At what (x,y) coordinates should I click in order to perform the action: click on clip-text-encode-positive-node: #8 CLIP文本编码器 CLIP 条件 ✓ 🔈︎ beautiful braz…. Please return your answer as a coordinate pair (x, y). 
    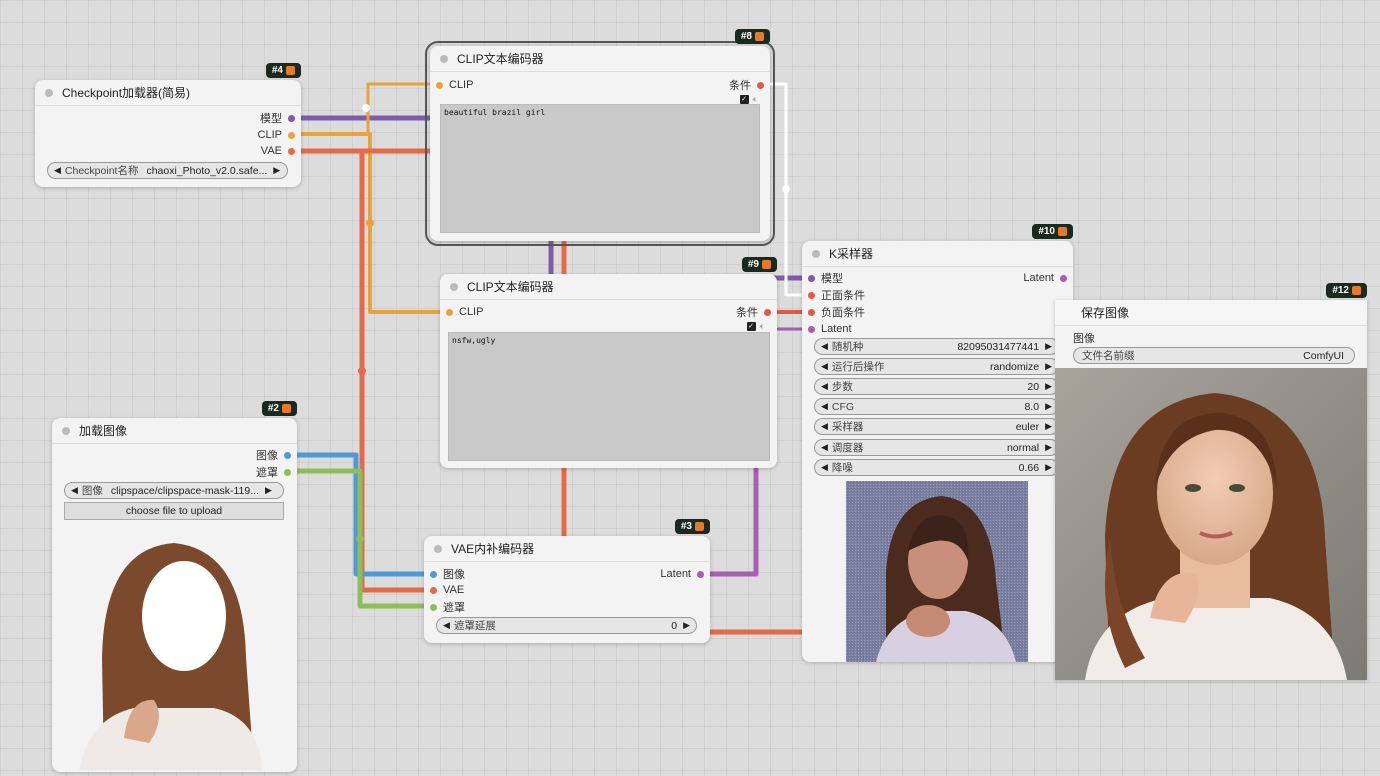
    Looking at the image, I should click on (600, 137).